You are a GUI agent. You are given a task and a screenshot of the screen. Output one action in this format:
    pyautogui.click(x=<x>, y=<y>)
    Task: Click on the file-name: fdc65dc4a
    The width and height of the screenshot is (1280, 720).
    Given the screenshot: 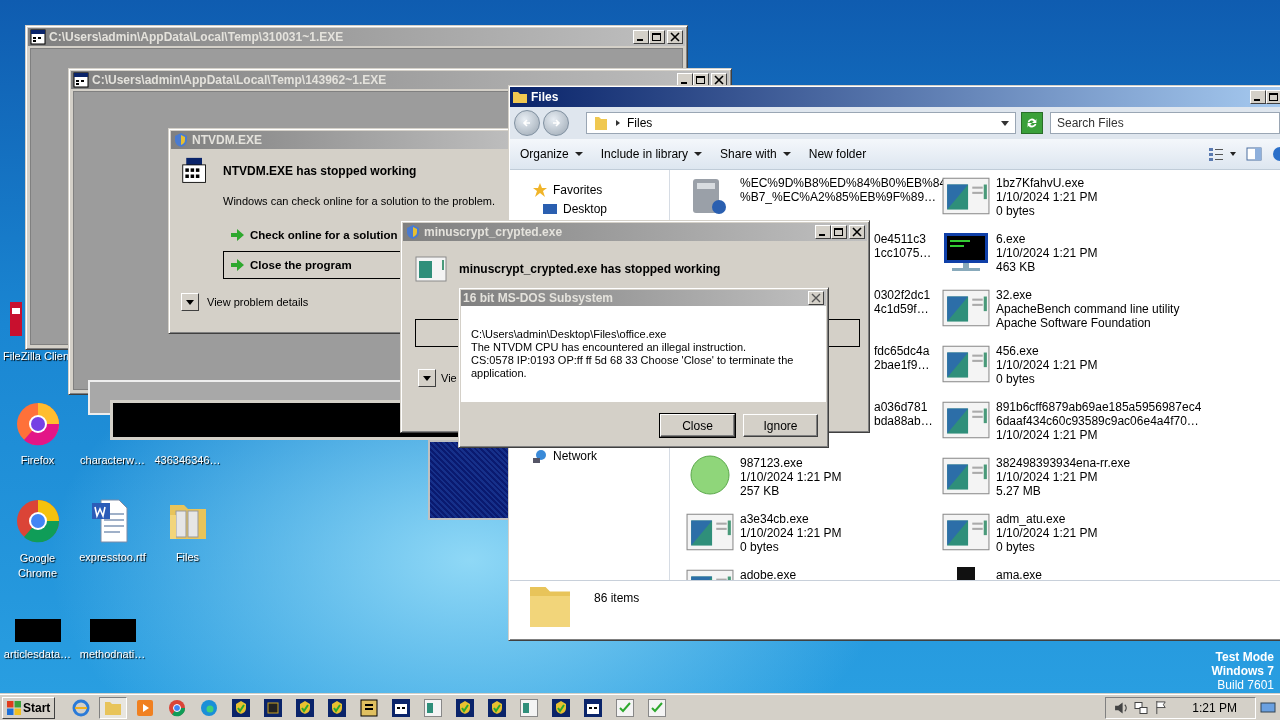 What is the action you would take?
    pyautogui.click(x=902, y=351)
    